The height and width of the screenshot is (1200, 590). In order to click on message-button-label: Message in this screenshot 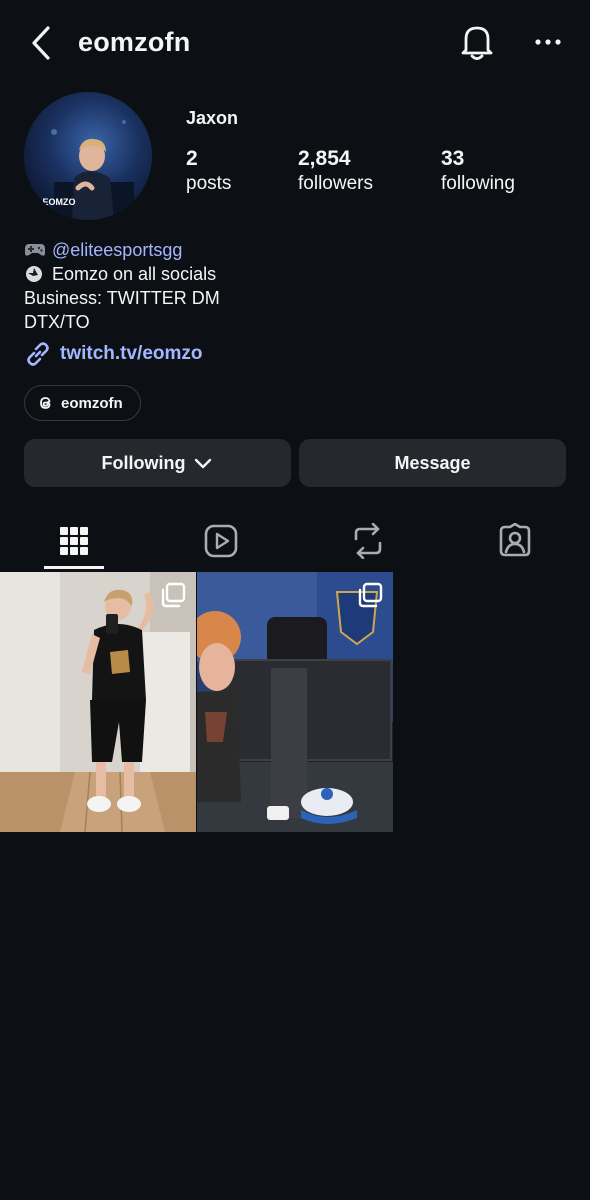, I will do `click(432, 462)`.